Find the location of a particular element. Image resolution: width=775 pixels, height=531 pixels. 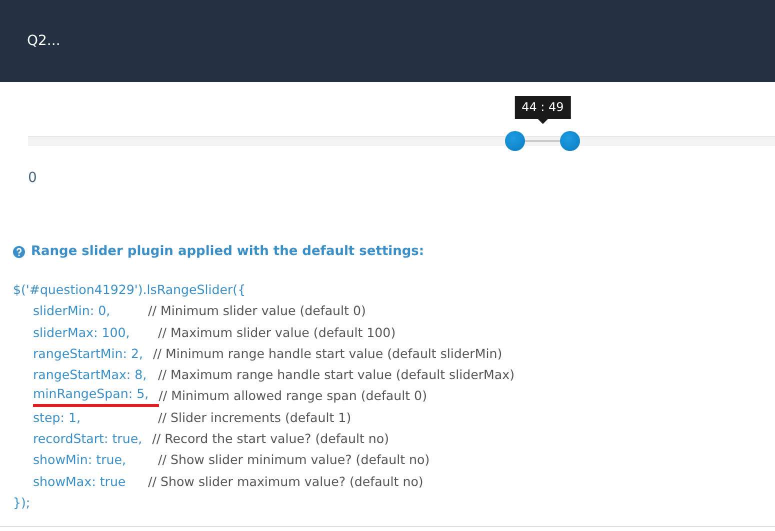

help-icon is located at coordinates (19, 252).